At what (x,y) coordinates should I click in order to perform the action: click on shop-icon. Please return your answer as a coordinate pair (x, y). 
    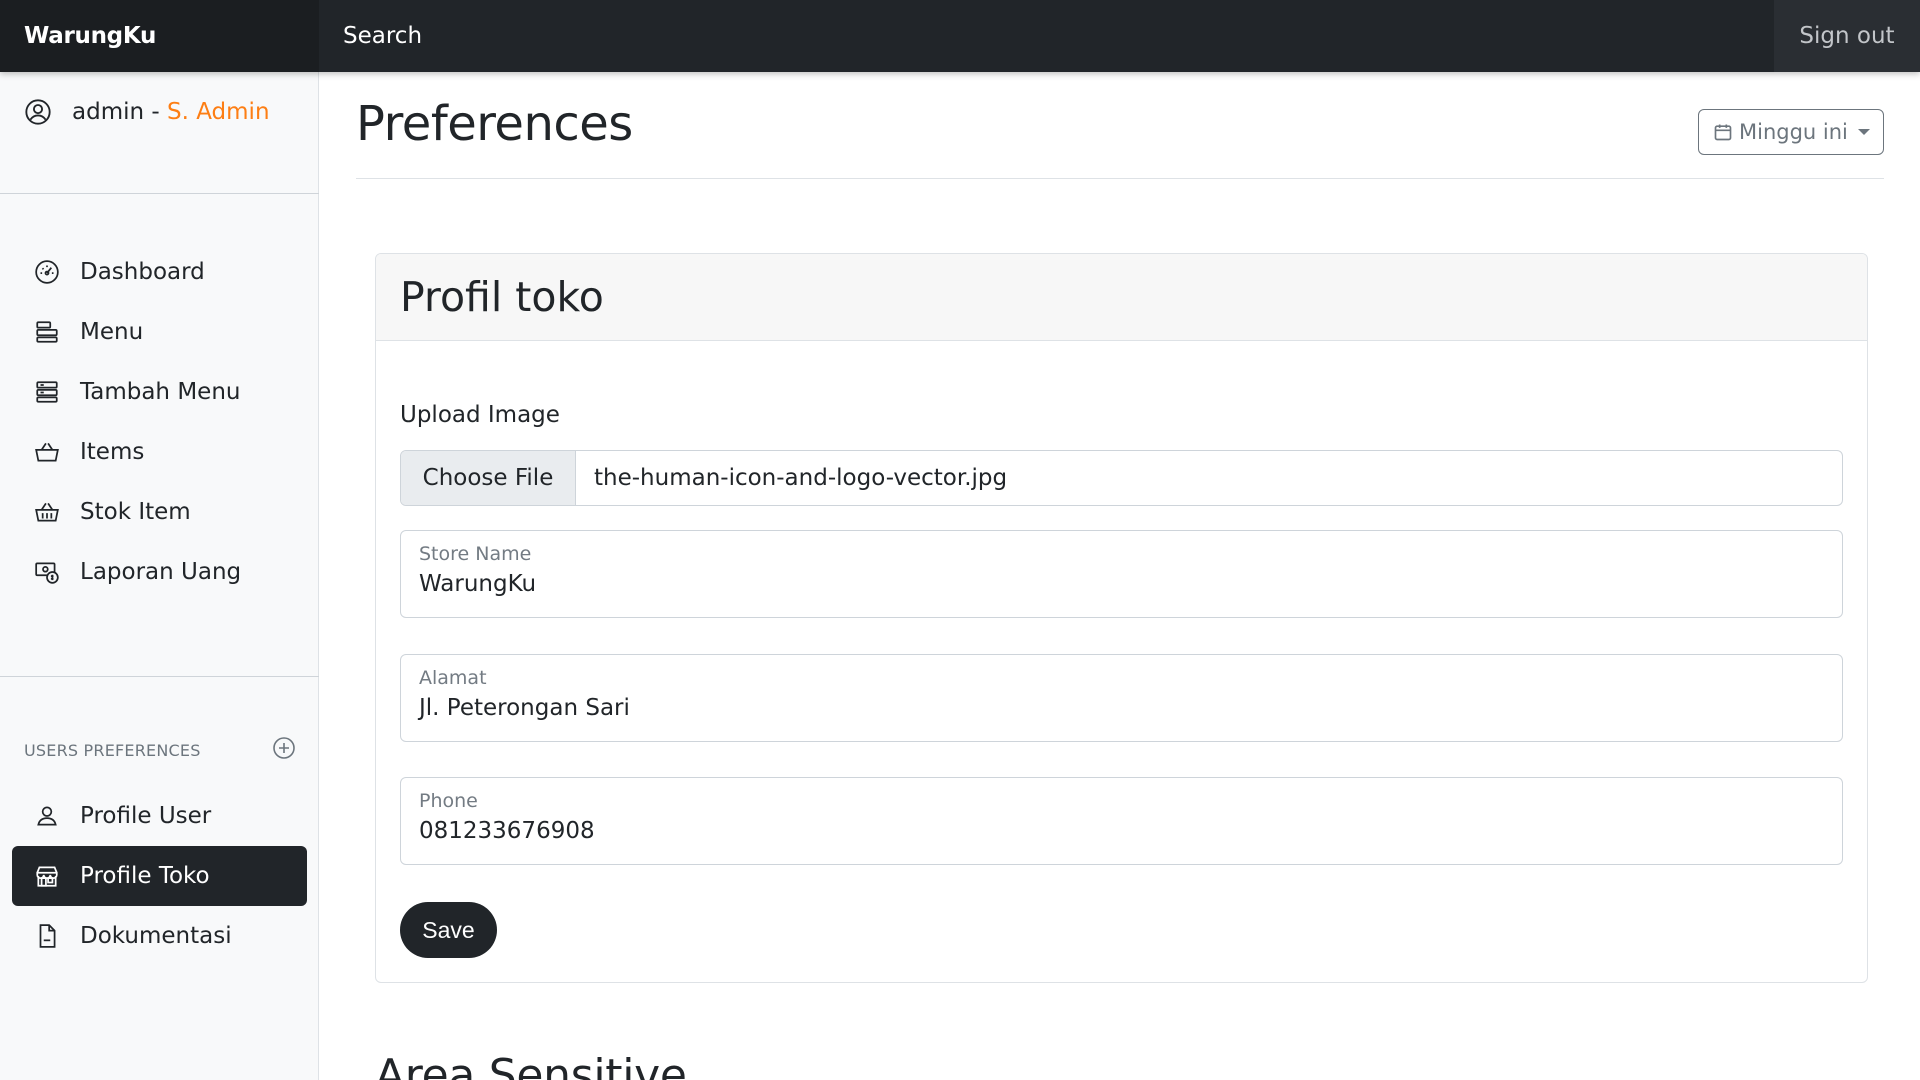
    Looking at the image, I should click on (47, 876).